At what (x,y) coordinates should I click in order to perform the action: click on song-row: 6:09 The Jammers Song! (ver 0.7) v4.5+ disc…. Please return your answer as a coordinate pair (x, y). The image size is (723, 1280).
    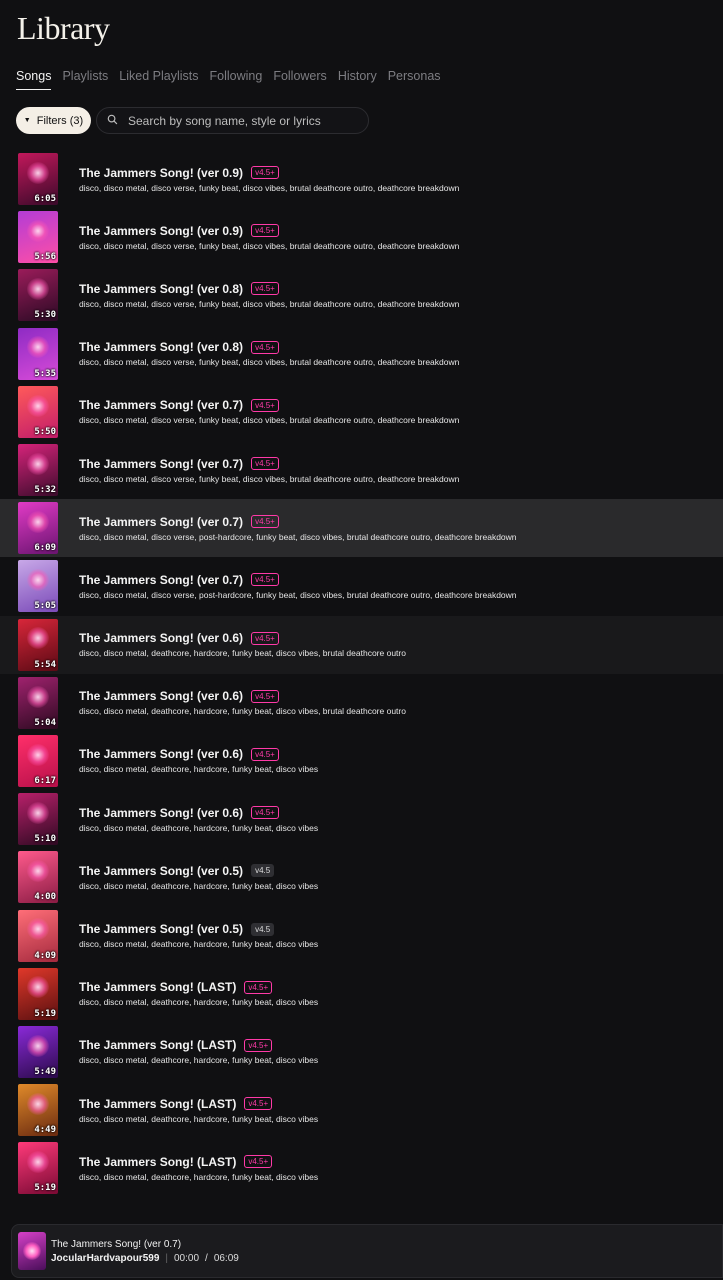
    Looking at the image, I should click on (361, 528).